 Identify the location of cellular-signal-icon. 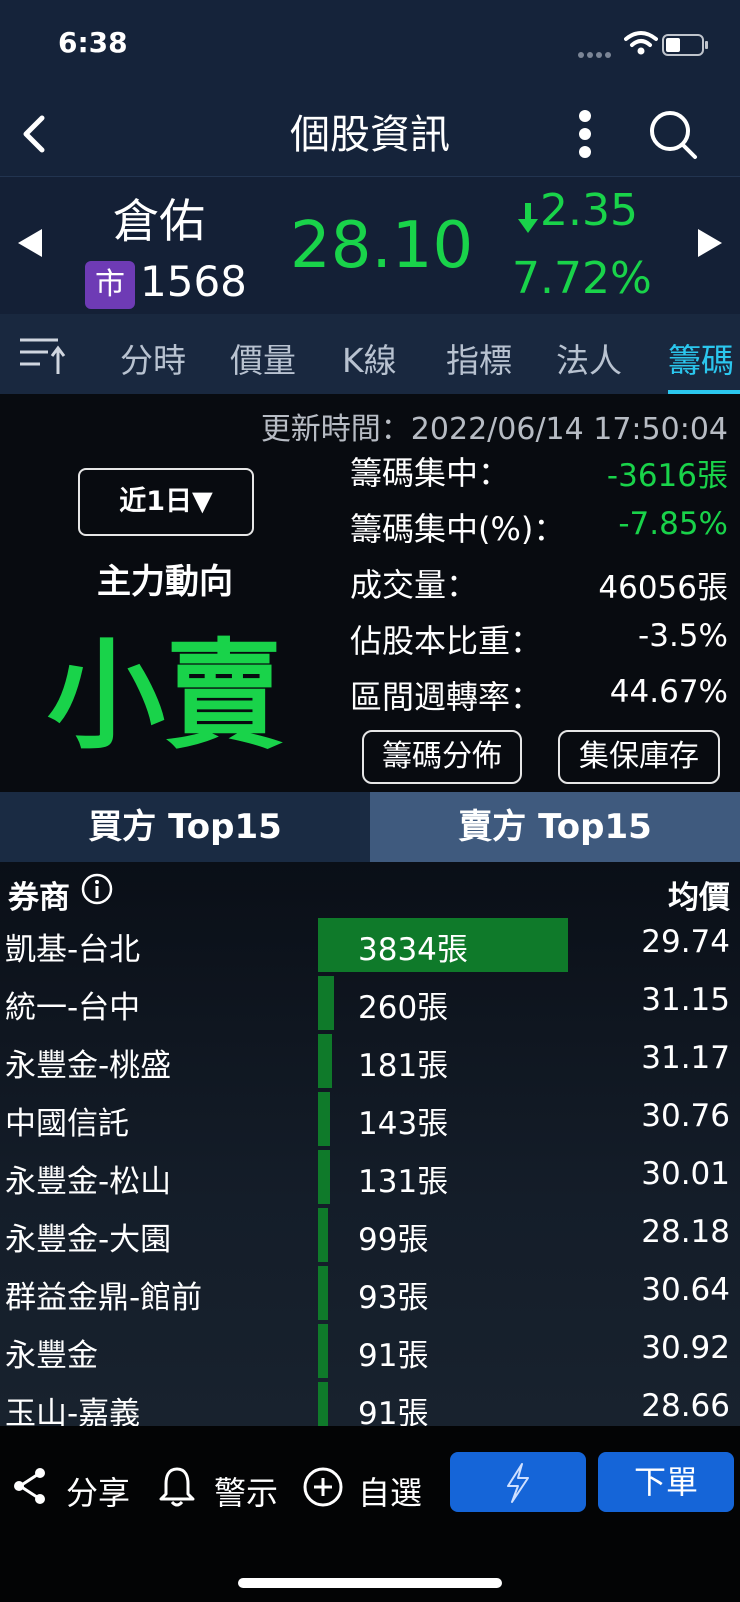
(596, 52).